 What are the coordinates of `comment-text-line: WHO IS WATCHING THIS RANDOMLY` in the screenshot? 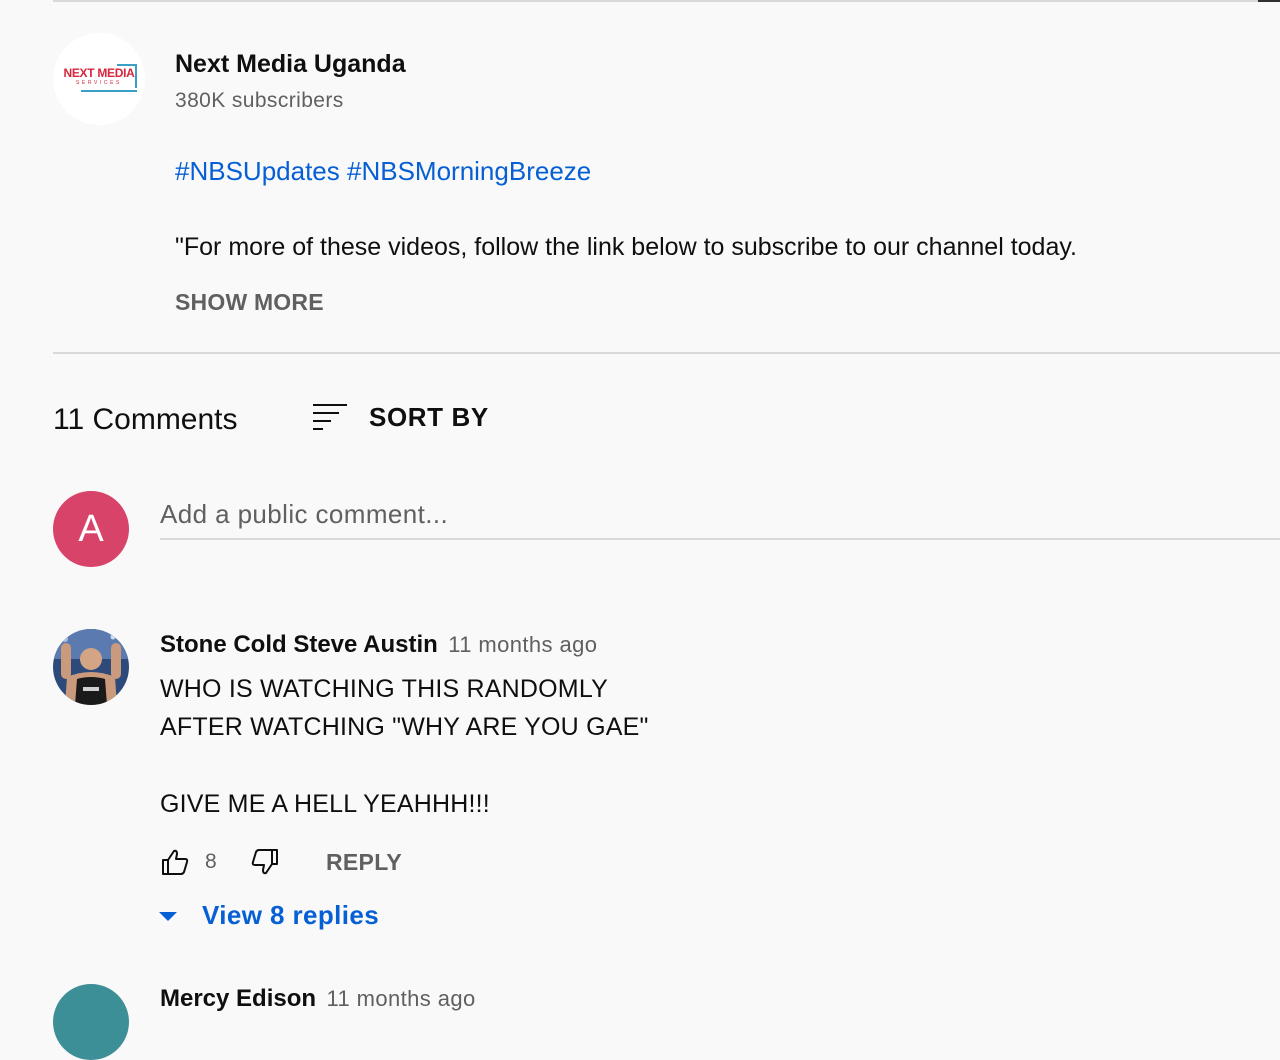 It's located at (384, 689).